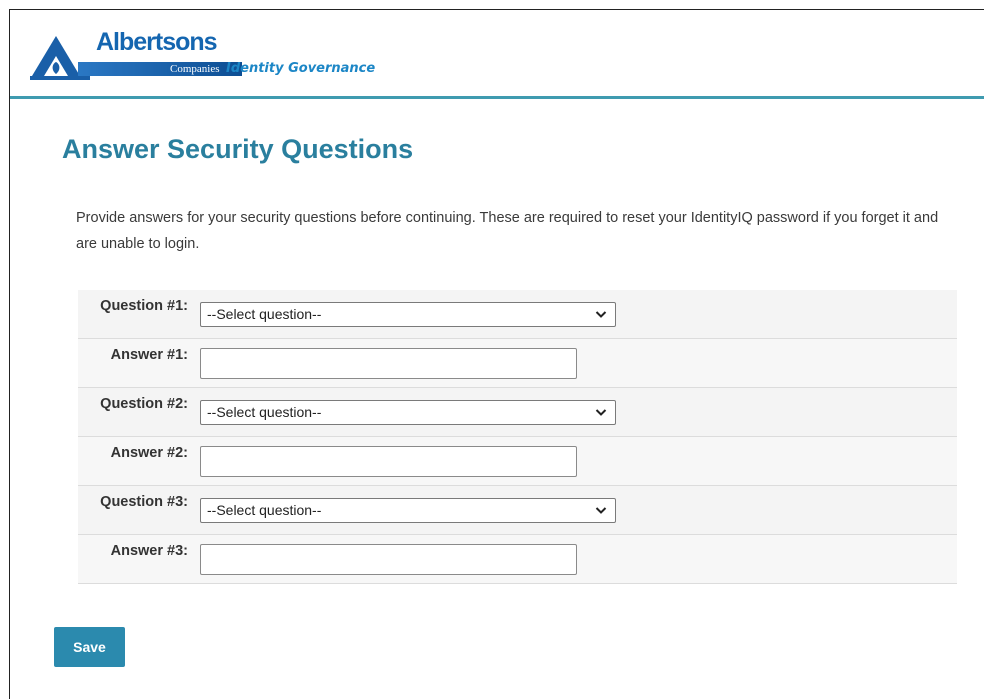 The width and height of the screenshot is (984, 699). I want to click on answer-row-2: Answer #2:, so click(517, 461).